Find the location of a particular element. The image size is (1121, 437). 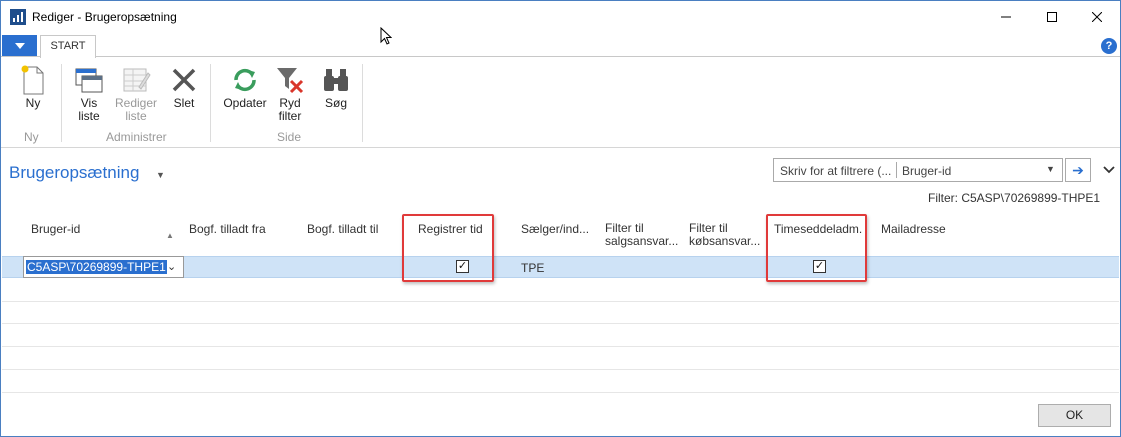

help-icon: ? is located at coordinates (1109, 46).